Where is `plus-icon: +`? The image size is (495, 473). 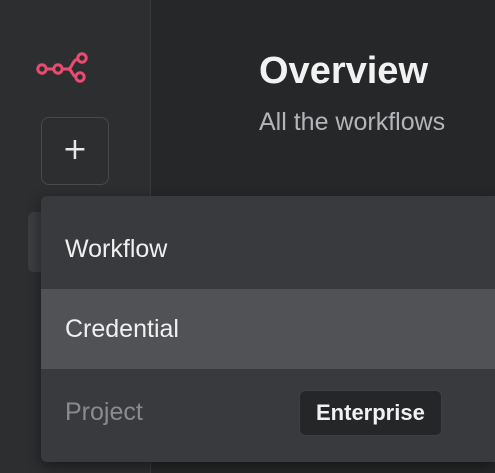 plus-icon: + is located at coordinates (75, 149).